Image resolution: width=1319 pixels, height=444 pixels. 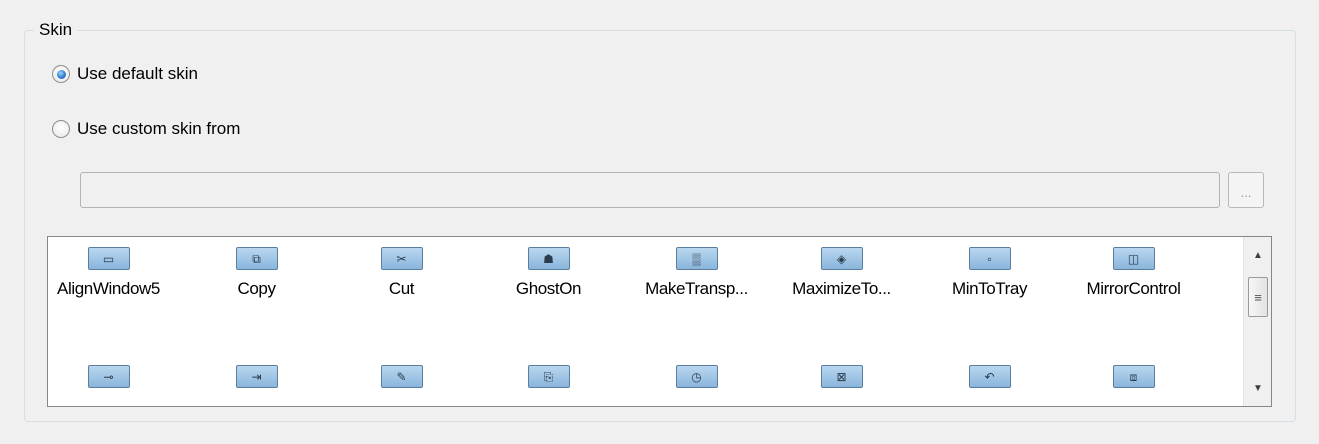 I want to click on undo-arrow-icon: ↶, so click(x=989, y=376).